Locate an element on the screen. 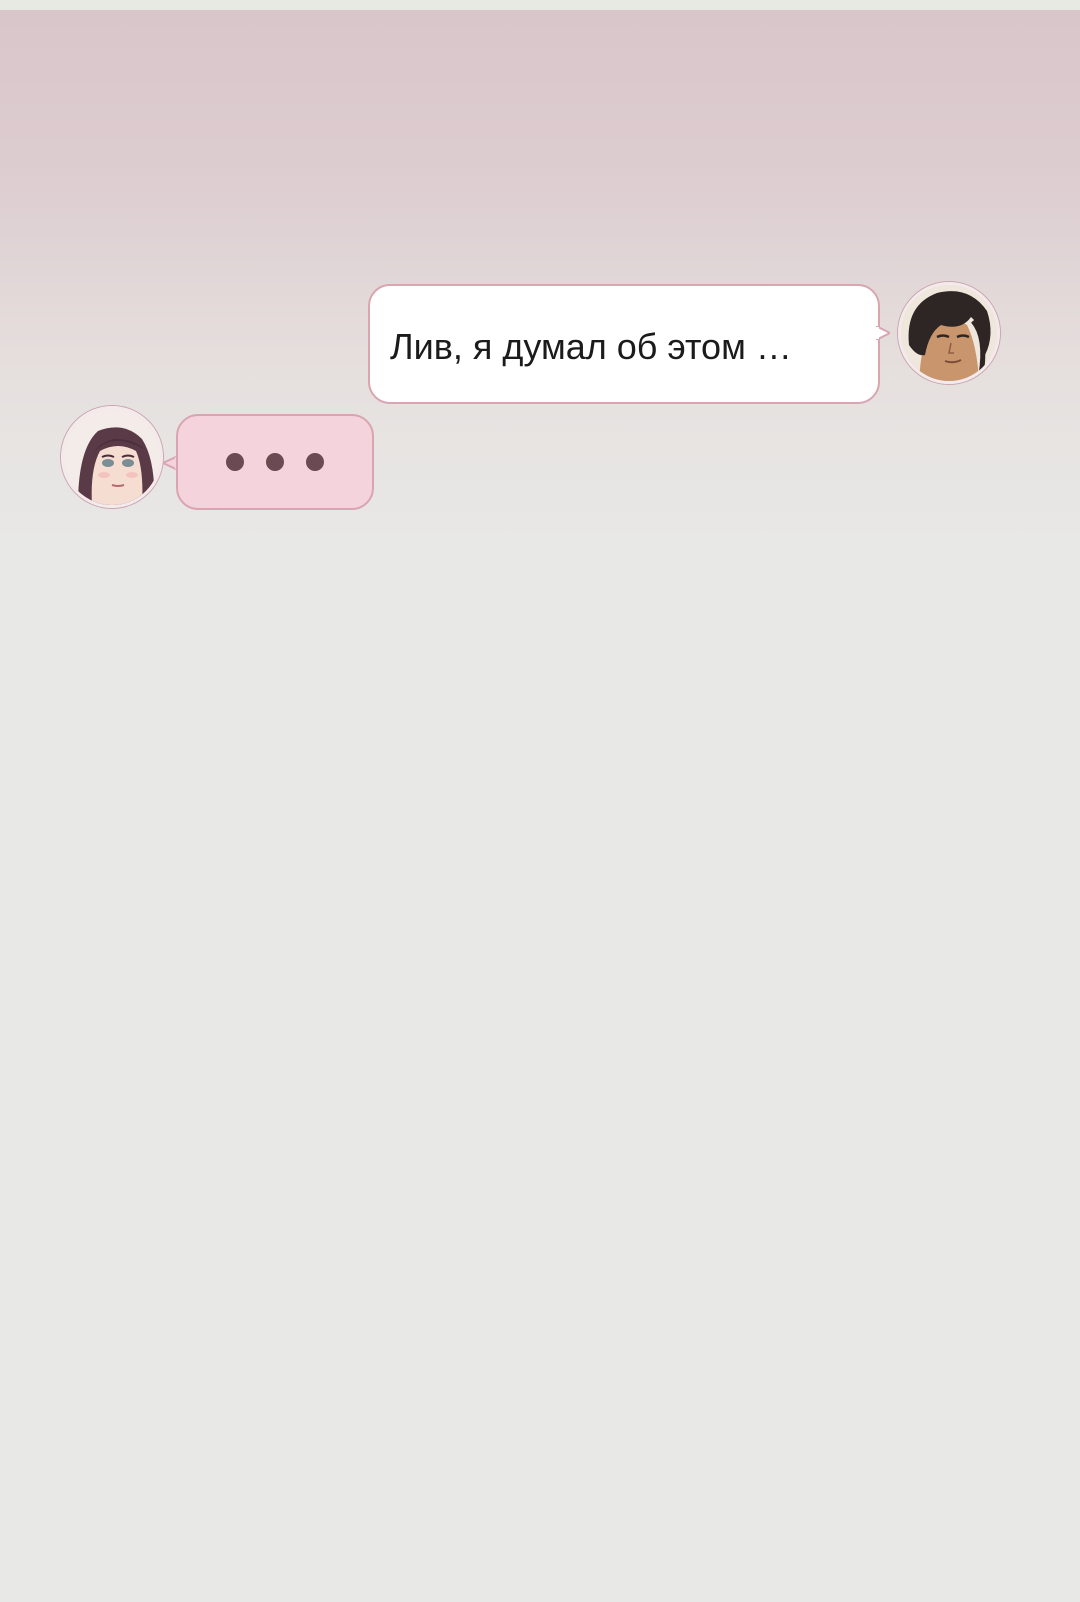  typing-dots-icon is located at coordinates (275, 462).